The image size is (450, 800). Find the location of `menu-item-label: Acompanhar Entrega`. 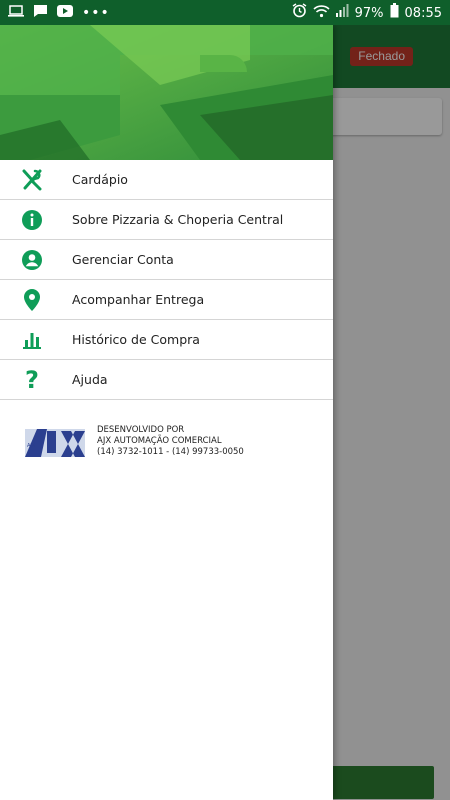

menu-item-label: Acompanhar Entrega is located at coordinates (138, 299).